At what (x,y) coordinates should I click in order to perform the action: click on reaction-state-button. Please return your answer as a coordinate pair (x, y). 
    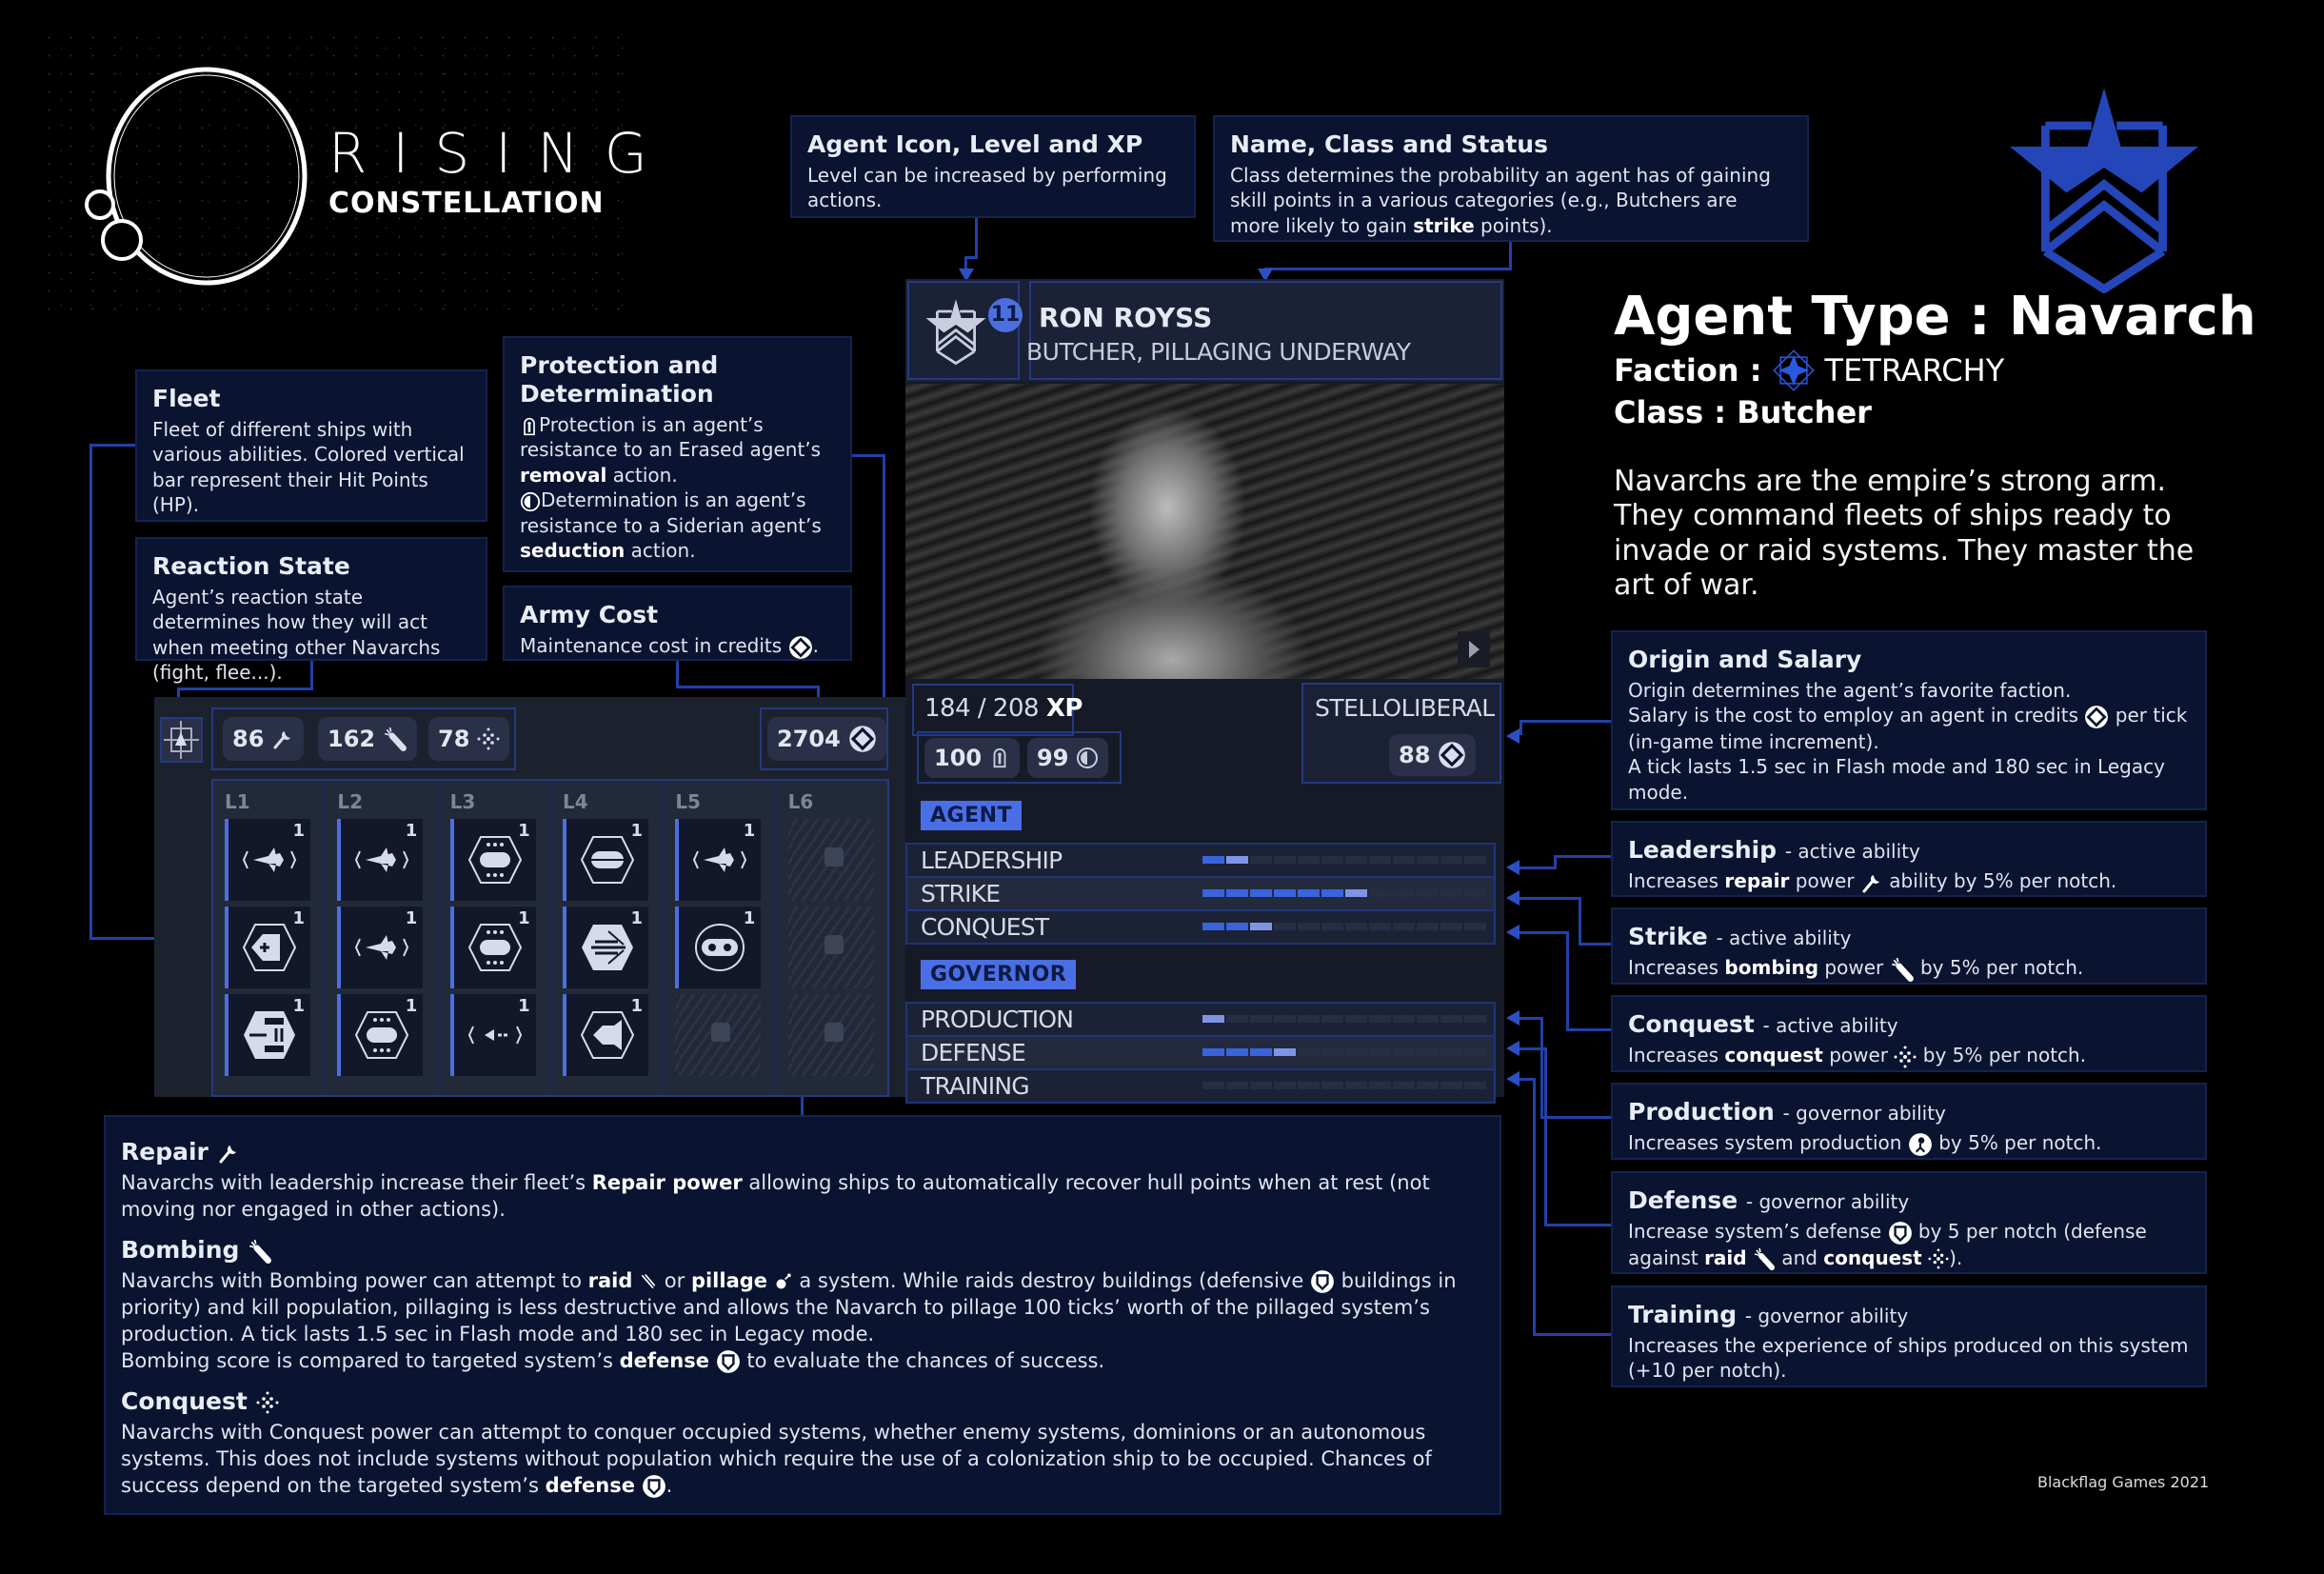
    Looking at the image, I should click on (181, 740).